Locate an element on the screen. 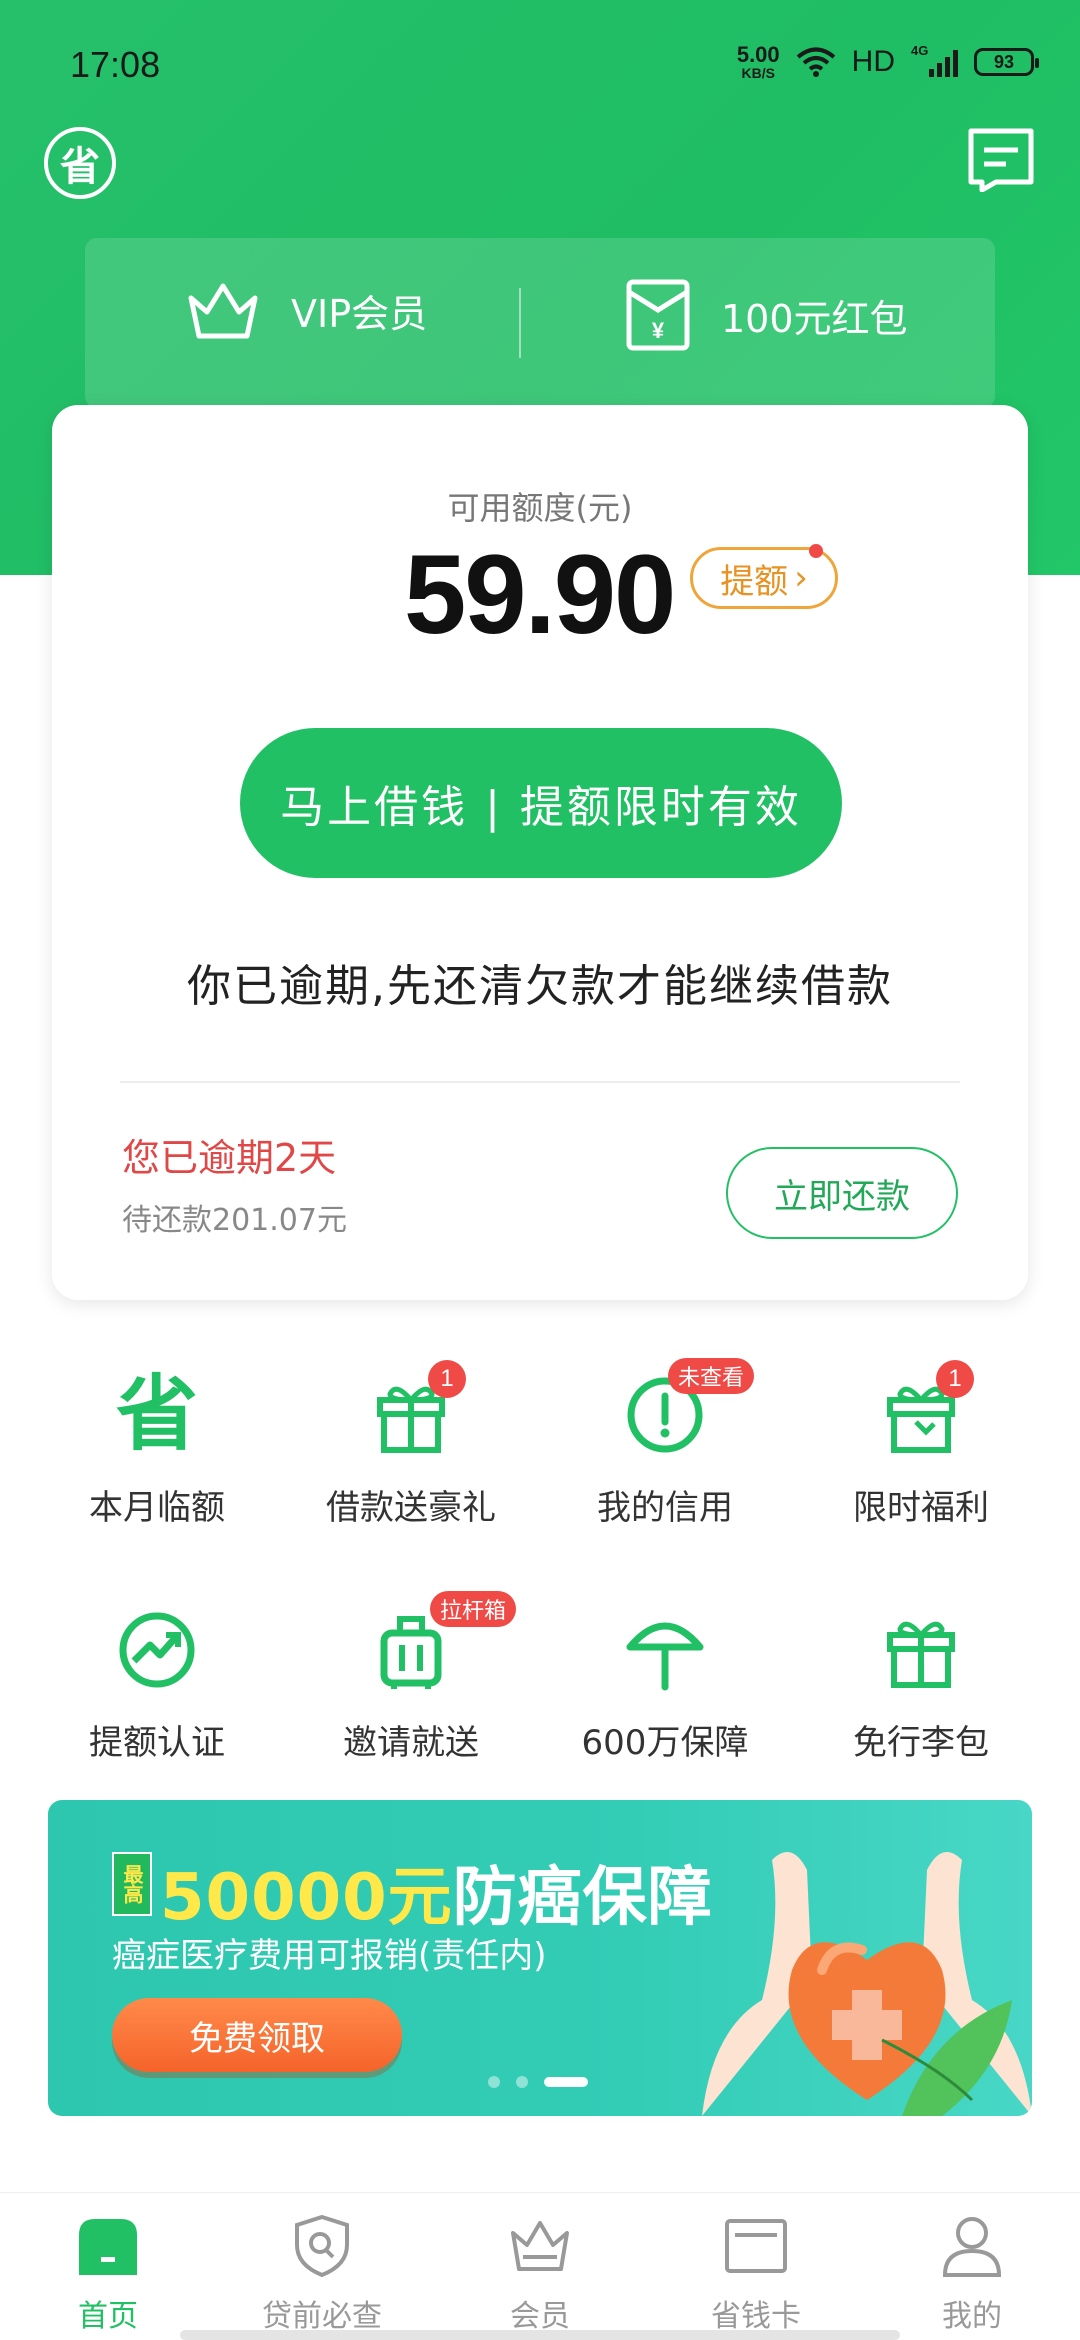  grid-item-label: 本月临额 is located at coordinates (157, 1508).